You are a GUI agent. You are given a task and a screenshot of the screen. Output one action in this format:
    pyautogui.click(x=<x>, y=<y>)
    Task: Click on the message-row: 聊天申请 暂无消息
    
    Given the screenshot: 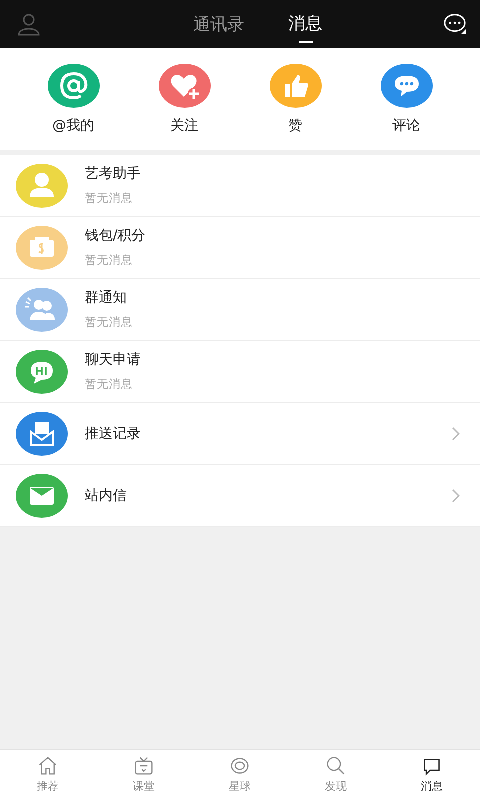 What is the action you would take?
    pyautogui.click(x=240, y=372)
    